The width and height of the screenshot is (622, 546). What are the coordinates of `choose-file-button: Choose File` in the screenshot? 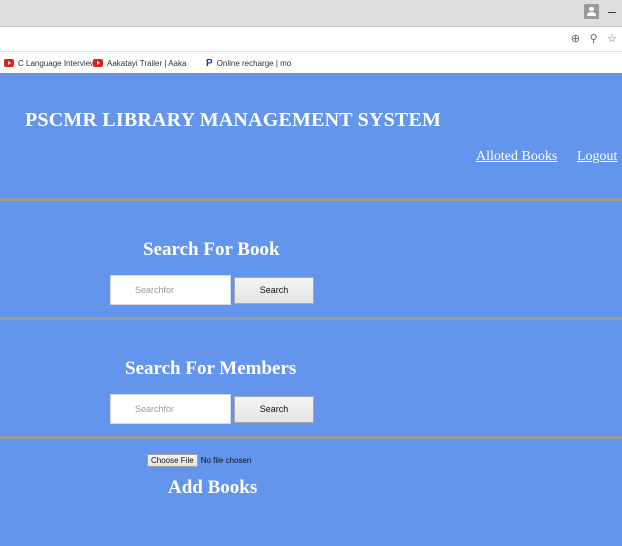 It's located at (172, 460).